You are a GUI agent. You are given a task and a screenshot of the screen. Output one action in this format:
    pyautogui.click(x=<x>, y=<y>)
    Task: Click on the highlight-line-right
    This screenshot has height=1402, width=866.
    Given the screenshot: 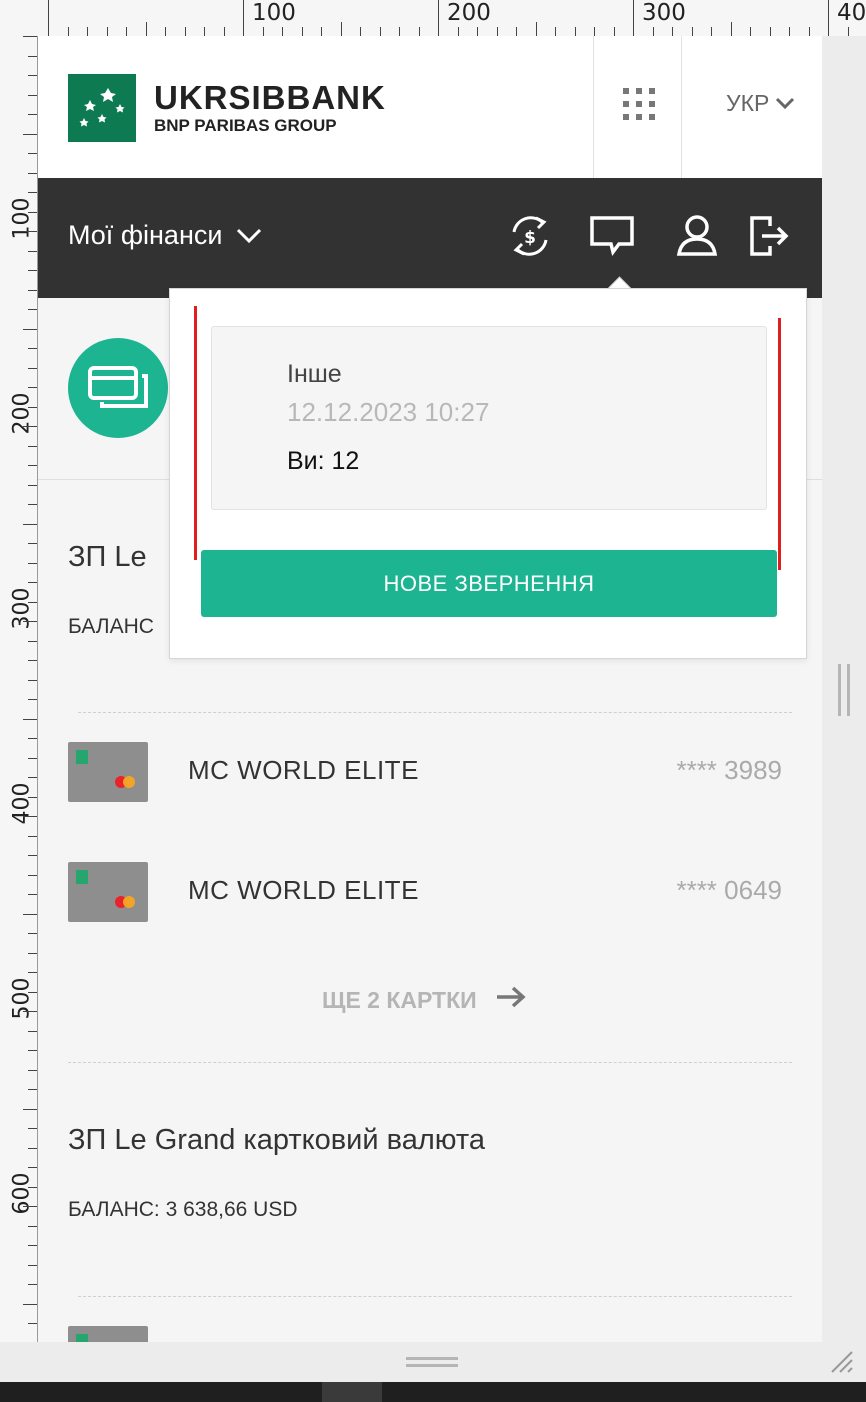 What is the action you would take?
    pyautogui.click(x=779, y=444)
    